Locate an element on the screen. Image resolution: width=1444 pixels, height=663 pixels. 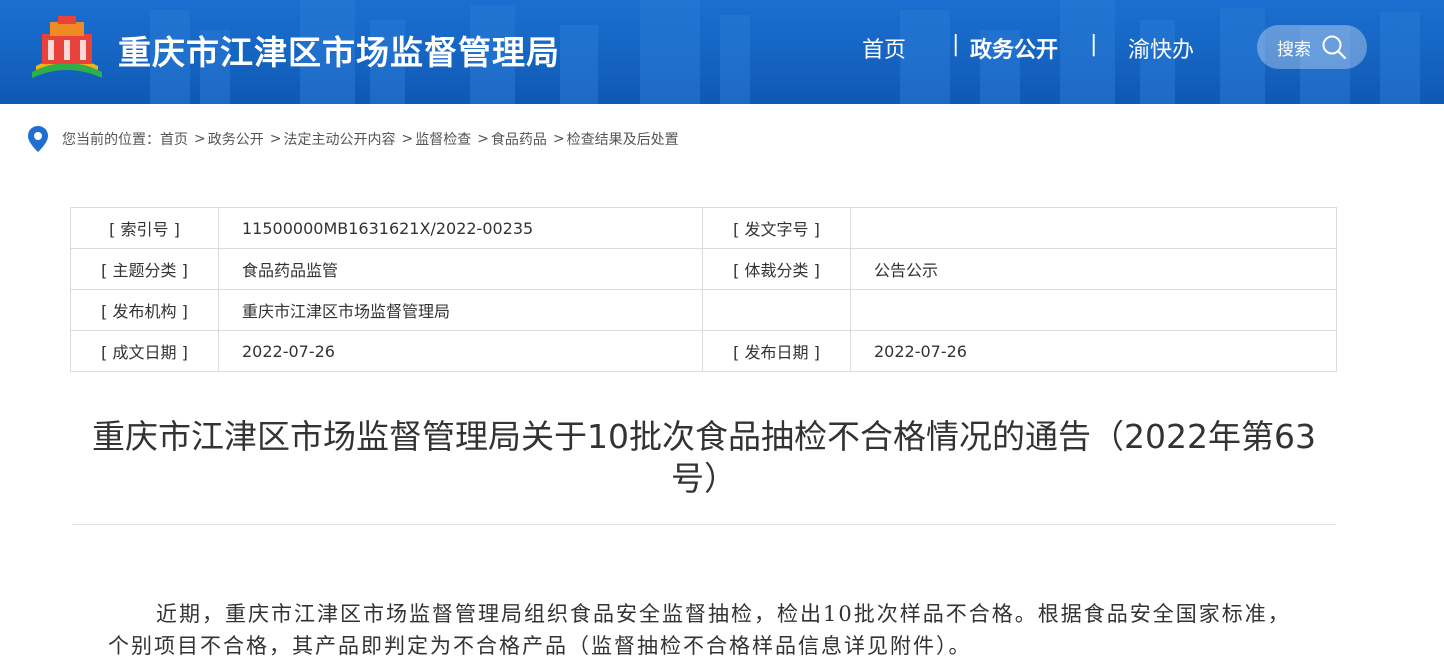
breadcrumb-item-supervision: 监督检查 is located at coordinates (443, 139).